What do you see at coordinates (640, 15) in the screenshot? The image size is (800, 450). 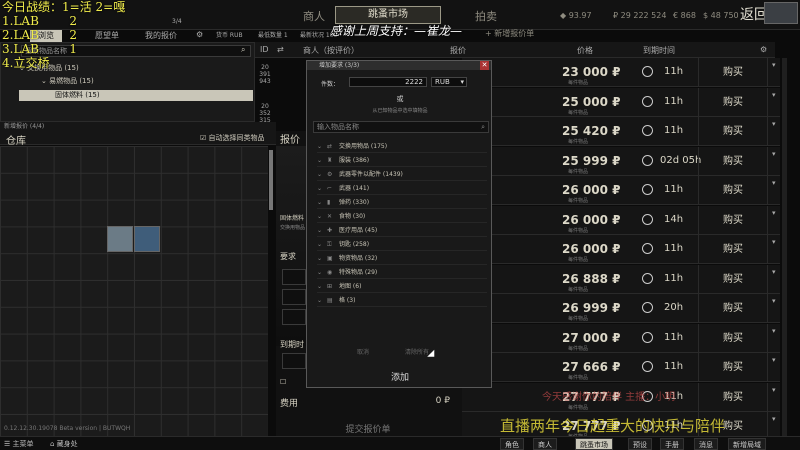 I see `balance-rub: ₽ 29 222 524` at bounding box center [640, 15].